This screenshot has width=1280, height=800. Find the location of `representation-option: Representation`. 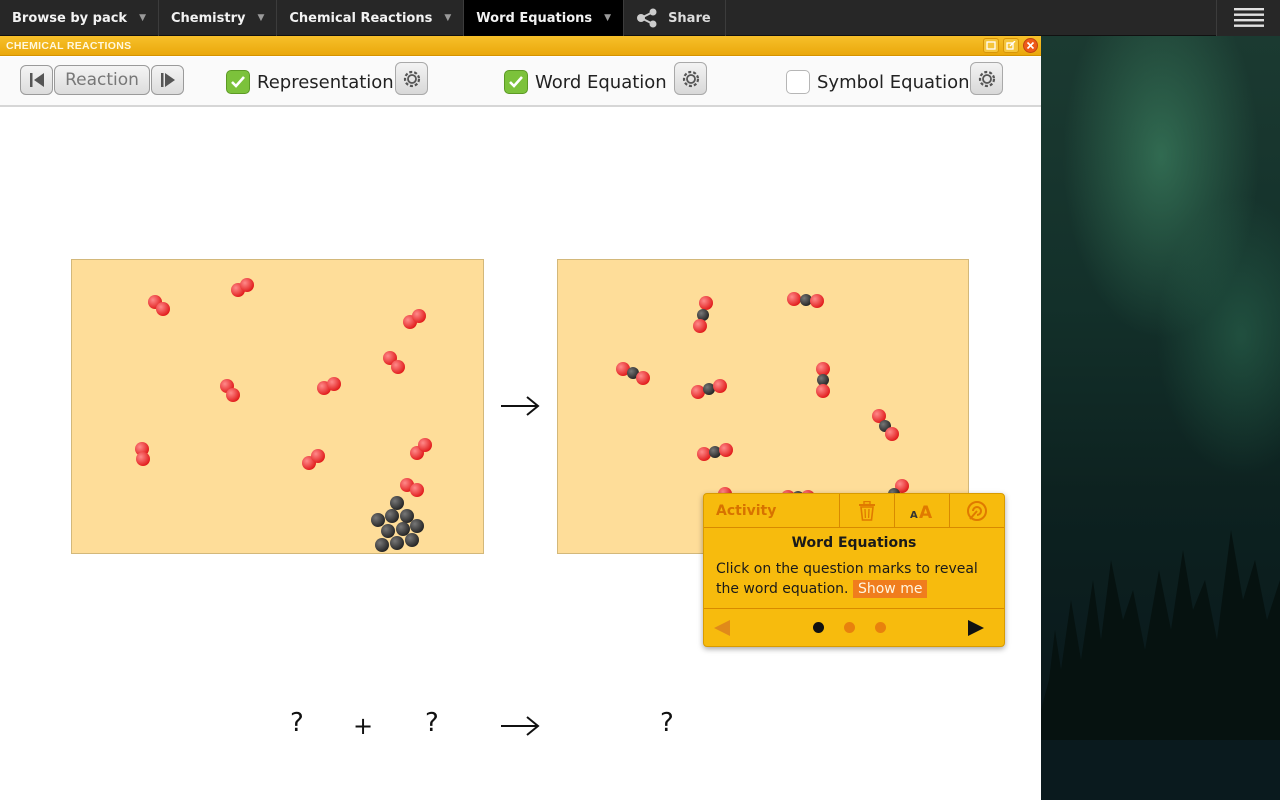

representation-option: Representation is located at coordinates (310, 82).